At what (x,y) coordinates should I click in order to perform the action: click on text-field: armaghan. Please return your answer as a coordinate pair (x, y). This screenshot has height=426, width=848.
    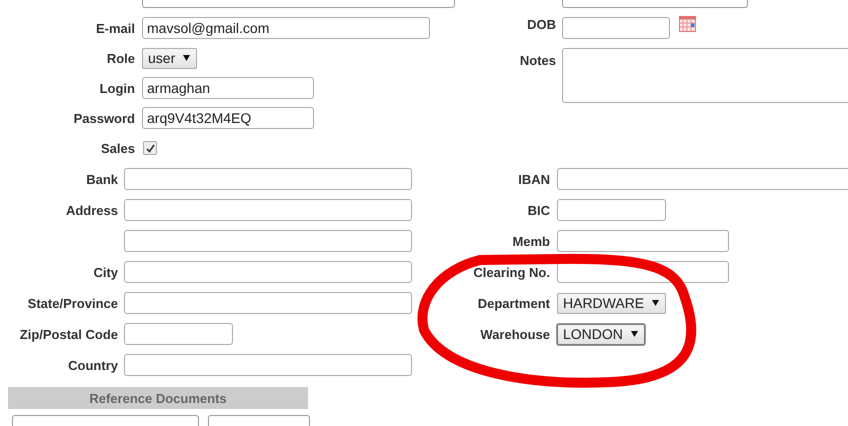
    Looking at the image, I should click on (228, 88).